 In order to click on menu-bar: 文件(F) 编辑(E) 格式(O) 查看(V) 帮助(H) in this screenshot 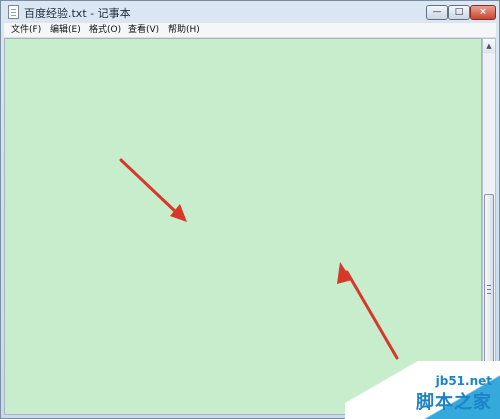, I will do `click(250, 30)`.